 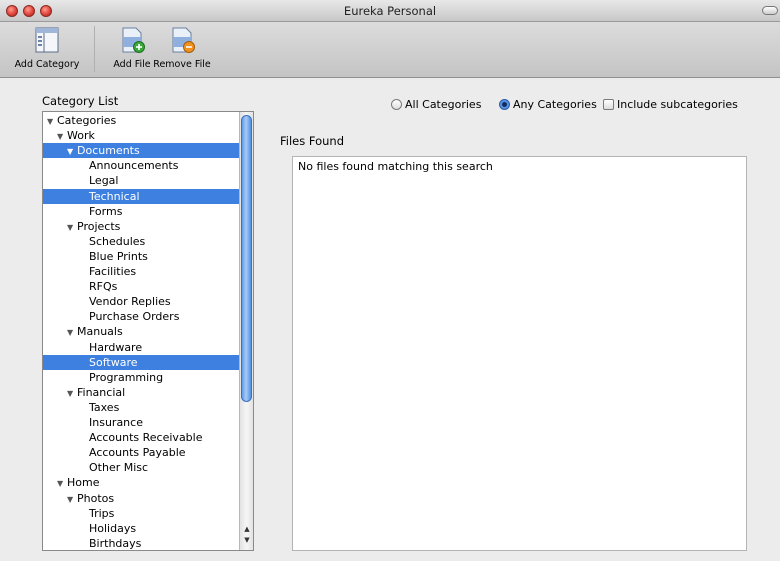 What do you see at coordinates (504, 104) in the screenshot?
I see `any-categories-radio` at bounding box center [504, 104].